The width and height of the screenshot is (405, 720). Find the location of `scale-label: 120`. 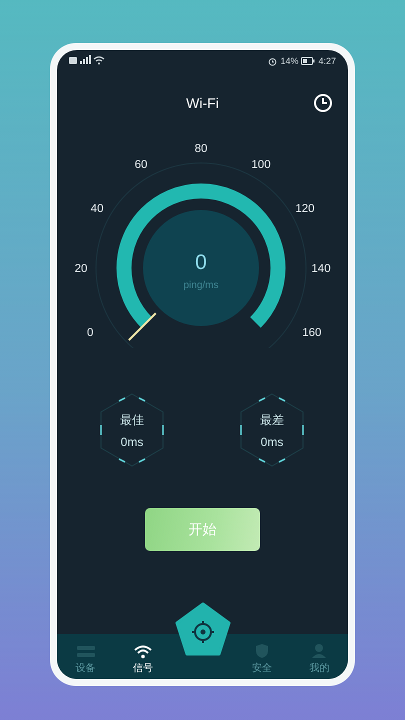

scale-label: 120 is located at coordinates (305, 209).